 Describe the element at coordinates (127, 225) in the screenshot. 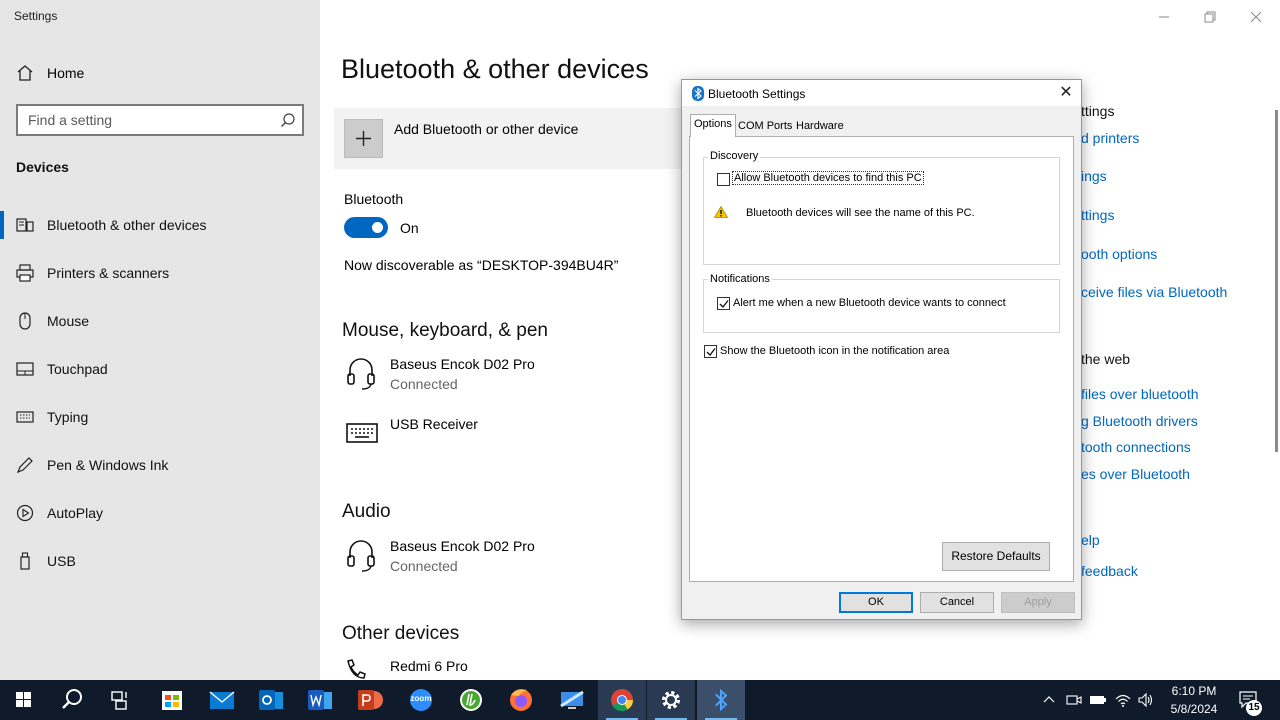

I see `sidebar-item-label: Bluetooth & other devices` at that location.